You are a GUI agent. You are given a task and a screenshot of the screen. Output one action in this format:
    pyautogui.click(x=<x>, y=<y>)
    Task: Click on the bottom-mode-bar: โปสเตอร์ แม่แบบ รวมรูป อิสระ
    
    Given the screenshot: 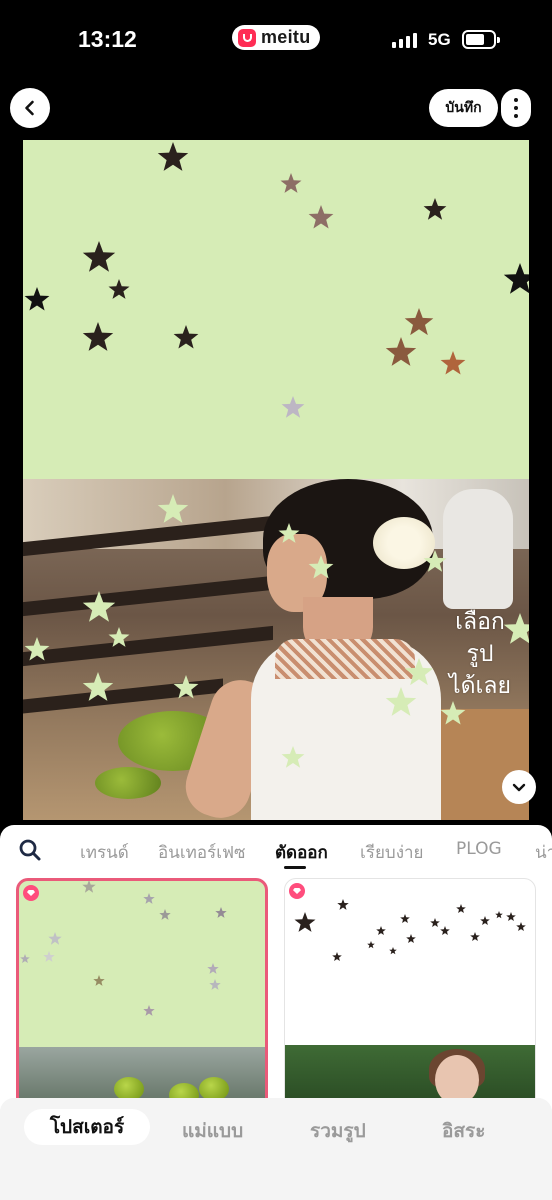 What is the action you would take?
    pyautogui.click(x=276, y=1149)
    